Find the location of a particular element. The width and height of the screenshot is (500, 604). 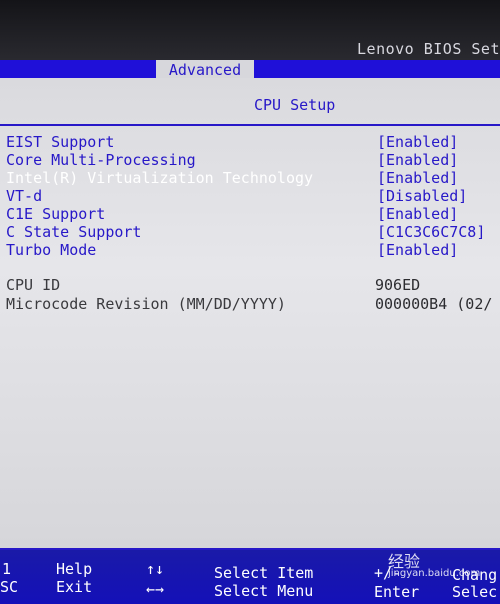

key-help-item: Enter is located at coordinates (396, 592).